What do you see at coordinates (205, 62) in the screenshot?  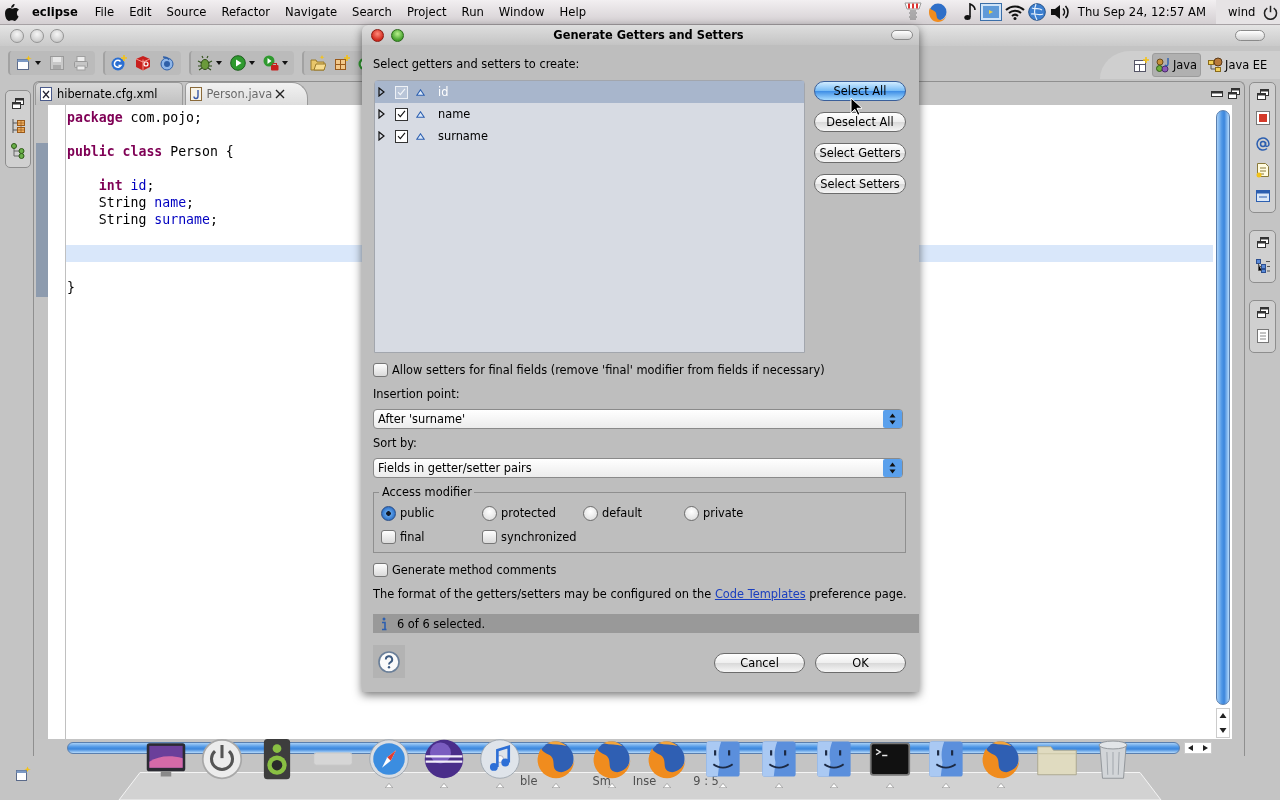 I see `bug-icon` at bounding box center [205, 62].